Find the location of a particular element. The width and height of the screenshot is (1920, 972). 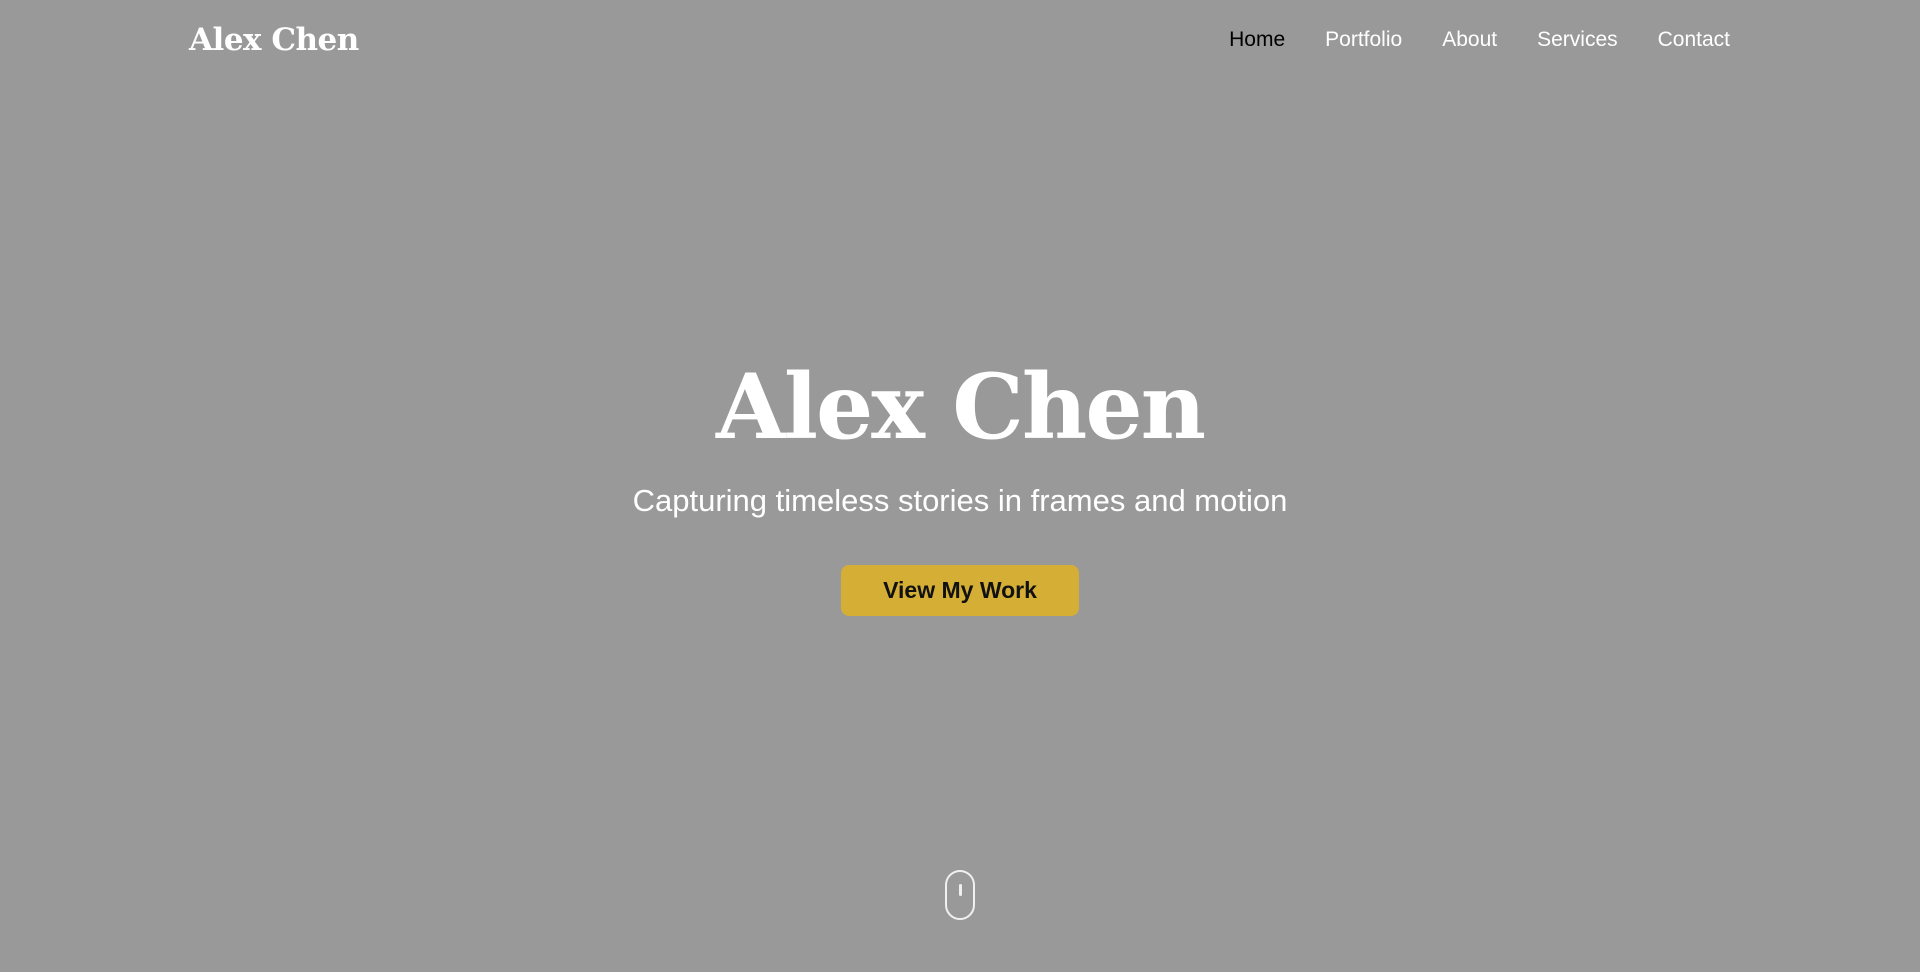

main-nav: Home Portfolio About Services Contact is located at coordinates (1479, 40).